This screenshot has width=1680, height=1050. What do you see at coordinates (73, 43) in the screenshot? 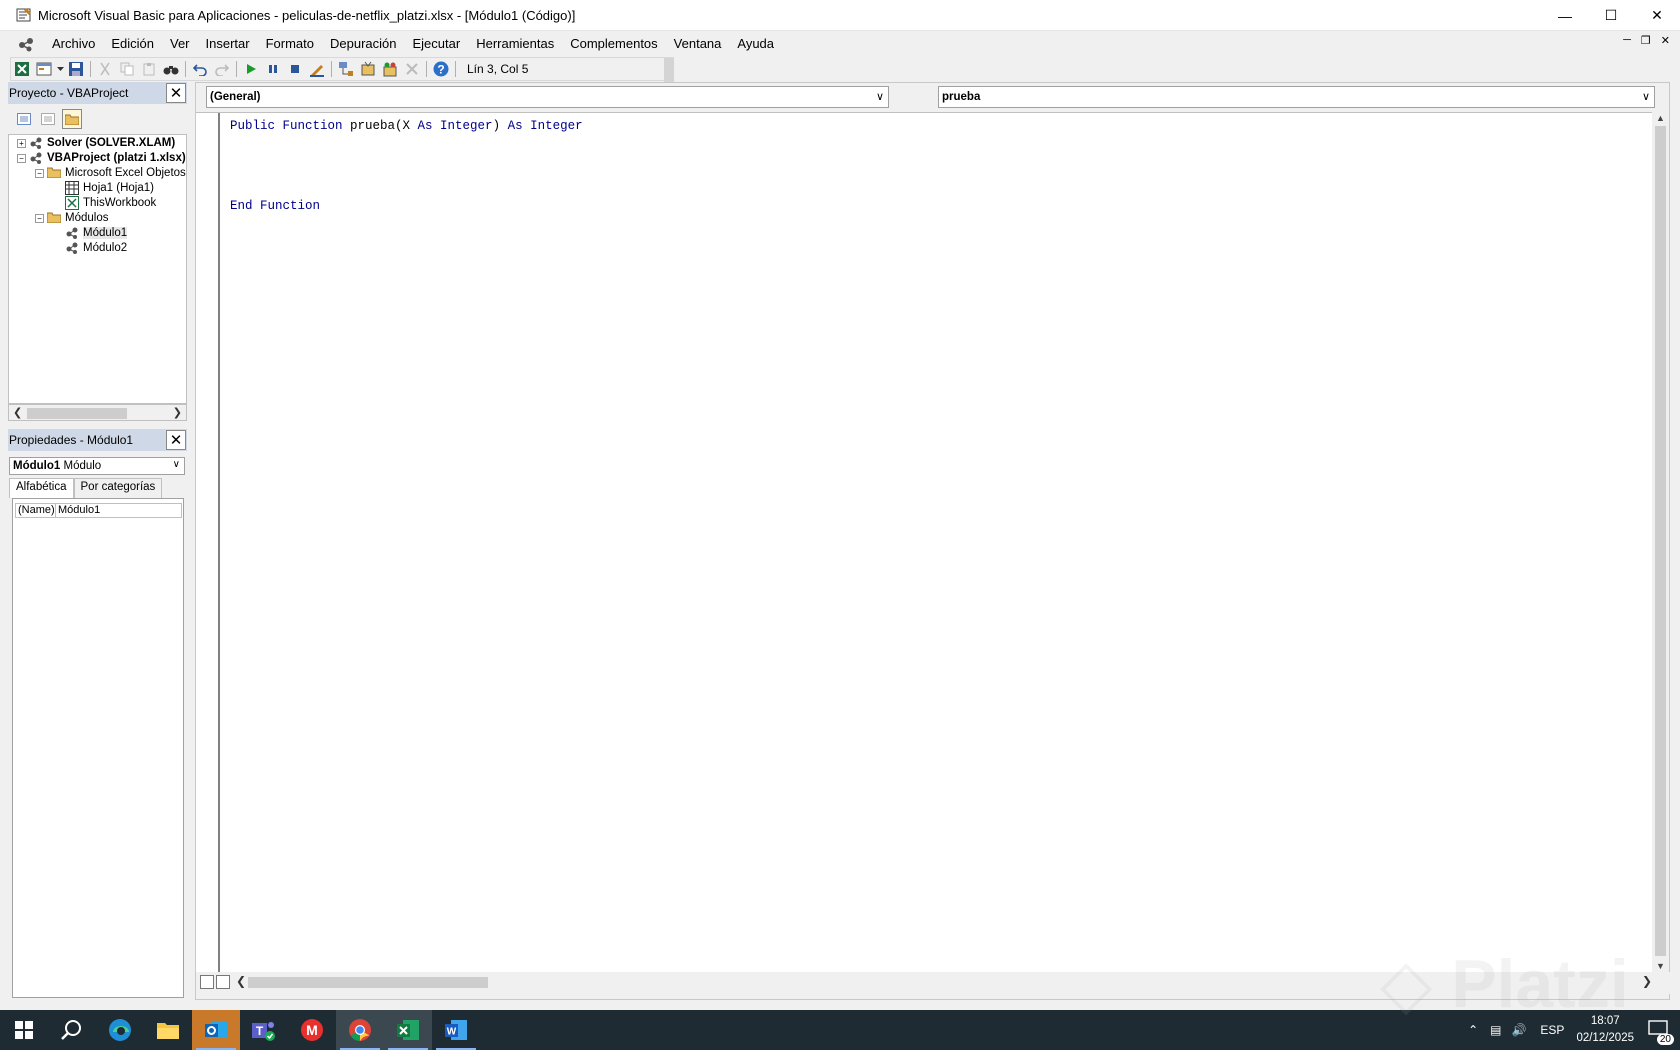
I see `menu-archivo: Archivo` at bounding box center [73, 43].